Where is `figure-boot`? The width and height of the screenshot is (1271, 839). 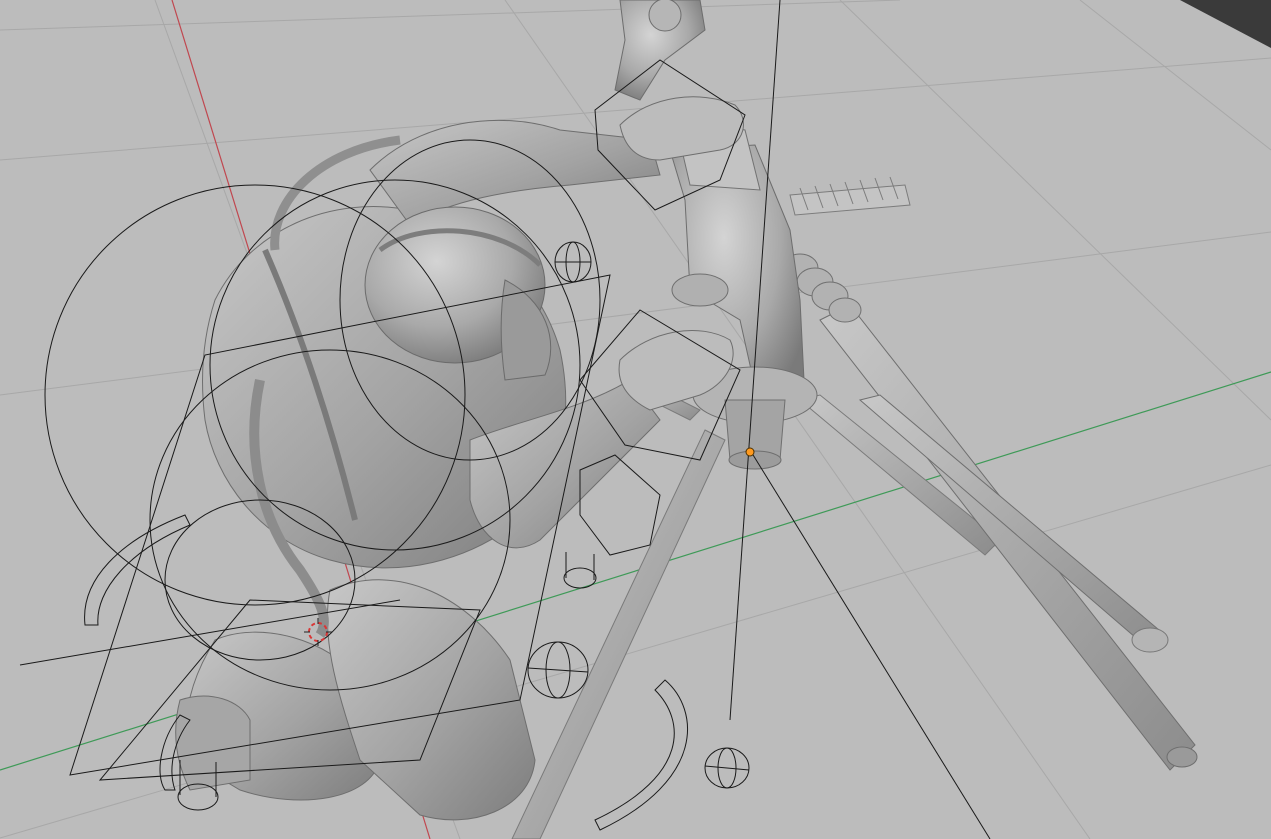
figure-boot is located at coordinates (213, 743).